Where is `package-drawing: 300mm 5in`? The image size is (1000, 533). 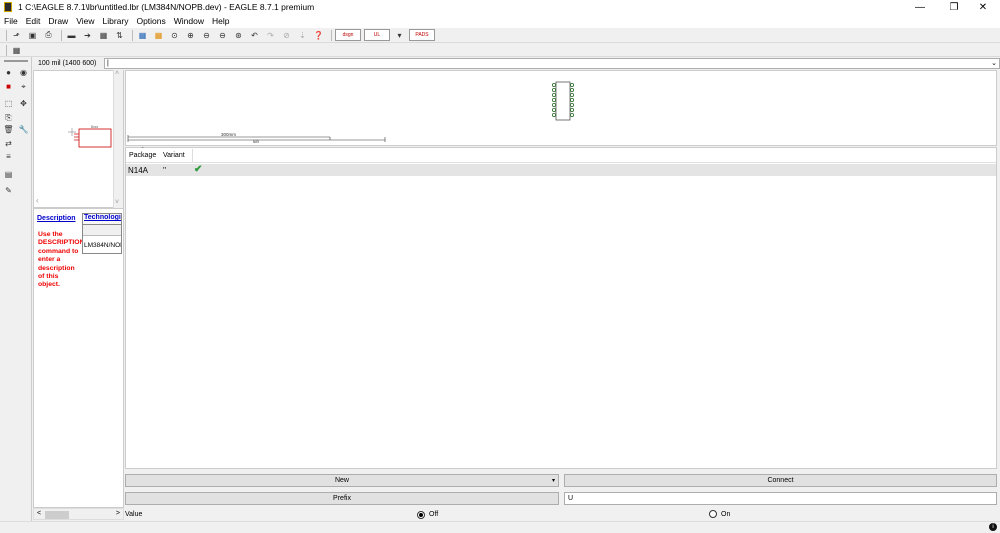 package-drawing: 300mm 5in is located at coordinates (350, 112).